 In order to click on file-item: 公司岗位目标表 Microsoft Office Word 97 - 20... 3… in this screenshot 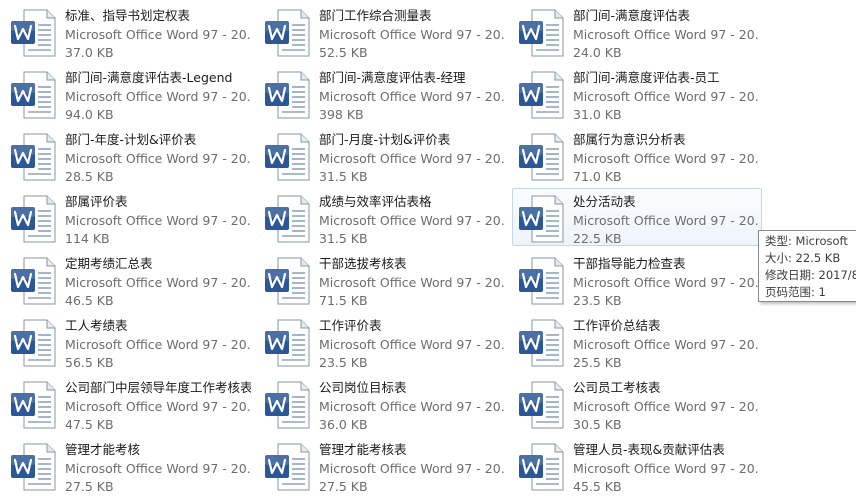, I will do `click(383, 403)`.